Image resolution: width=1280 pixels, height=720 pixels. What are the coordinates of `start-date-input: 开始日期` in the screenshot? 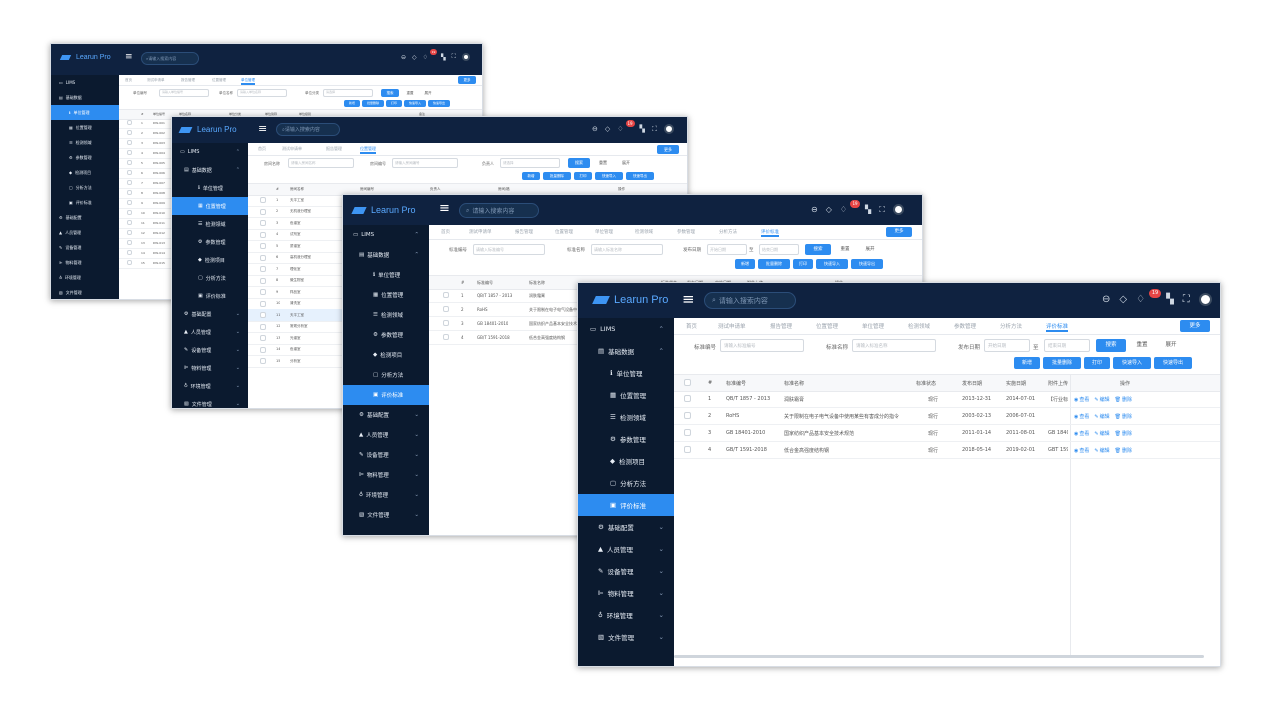 It's located at (1007, 345).